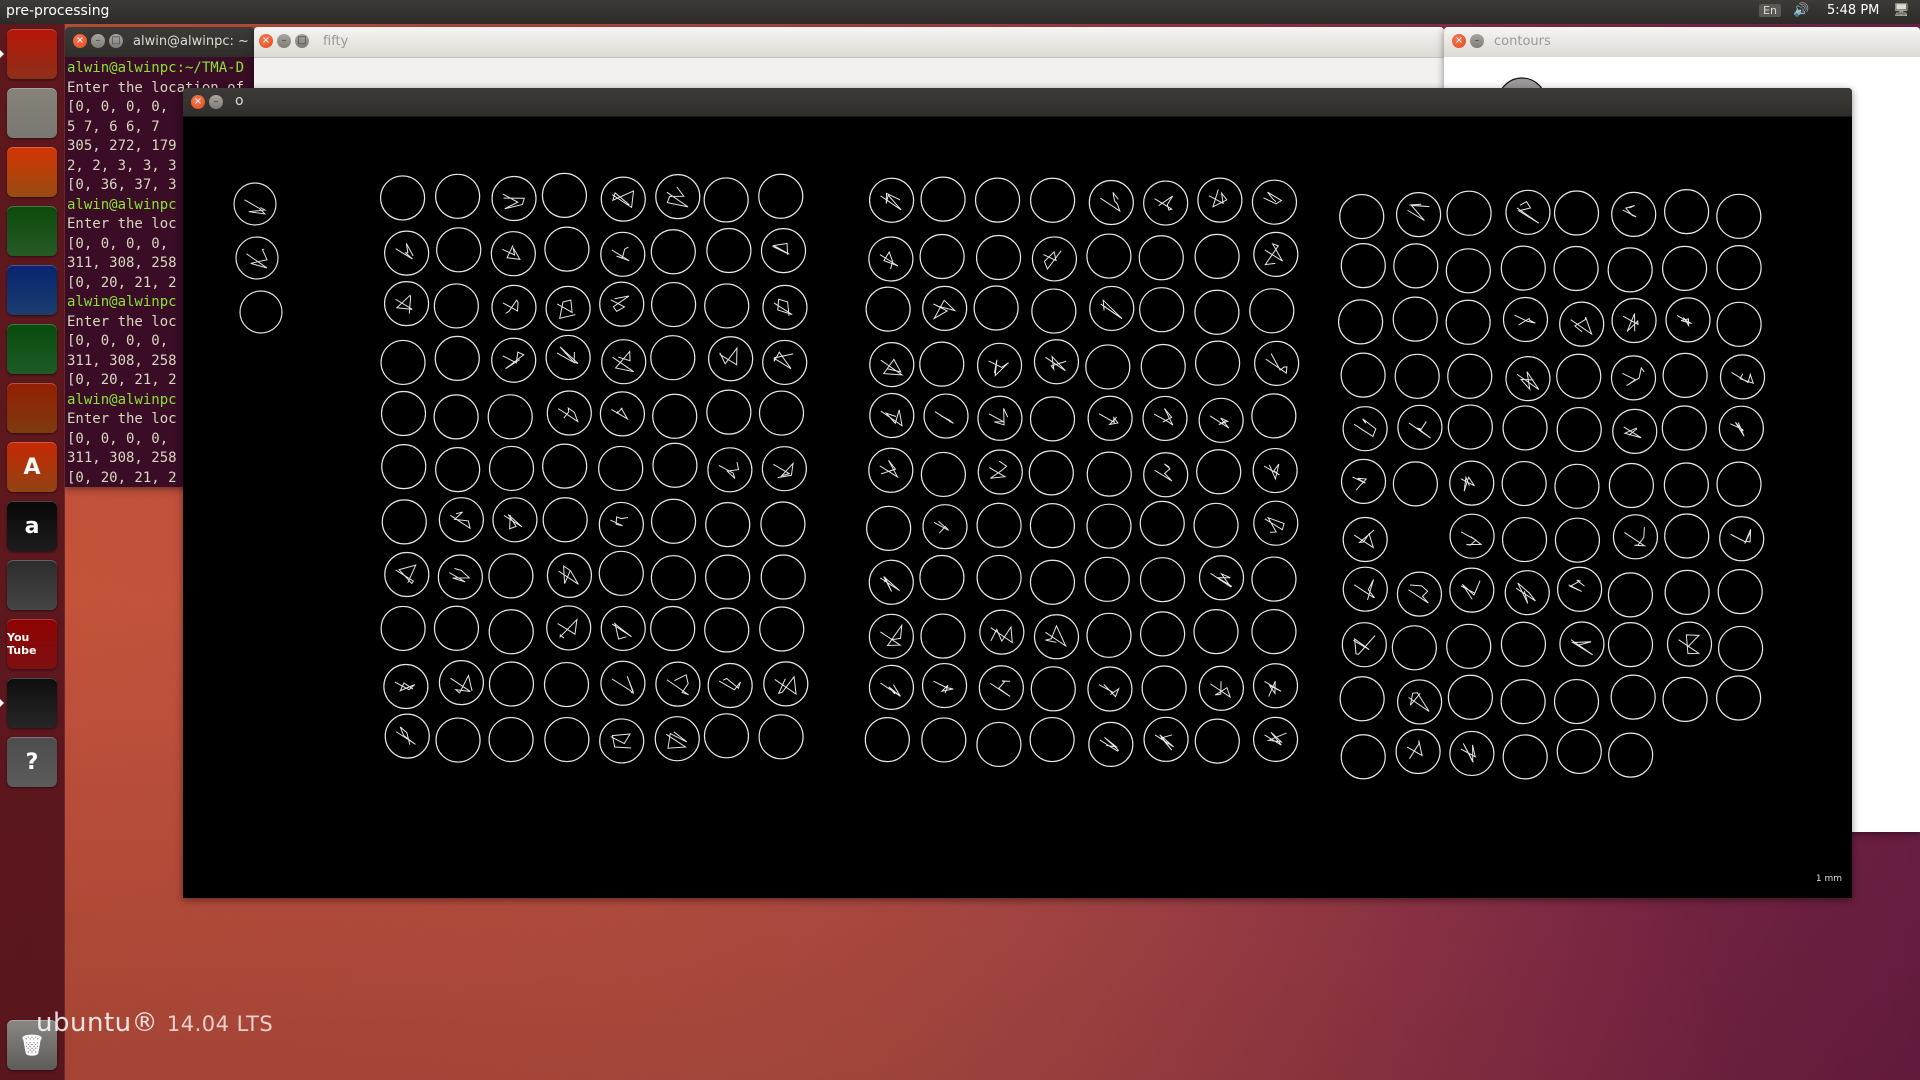  Describe the element at coordinates (160, 42) in the screenshot. I see `terminal-titlebar: × – □ alwin@alwinpc: ~` at that location.